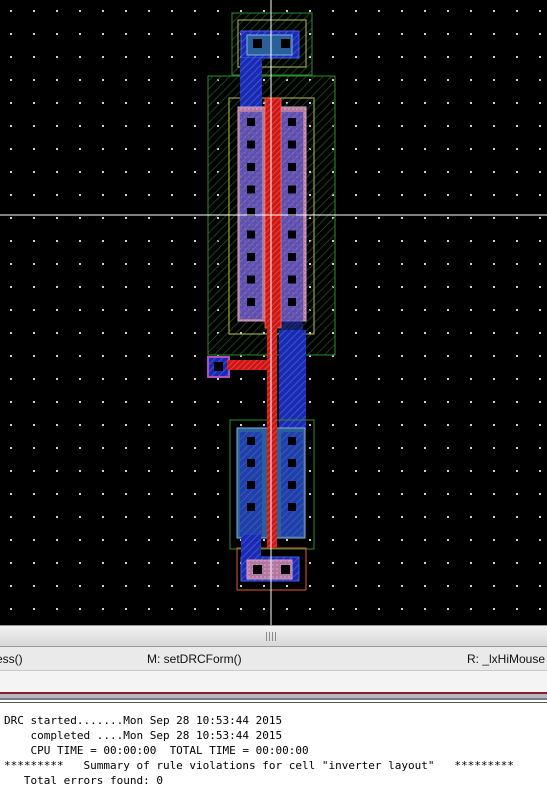 The image size is (547, 790). I want to click on mouse-middle-binding: M: setDRCForm(), so click(194, 659).